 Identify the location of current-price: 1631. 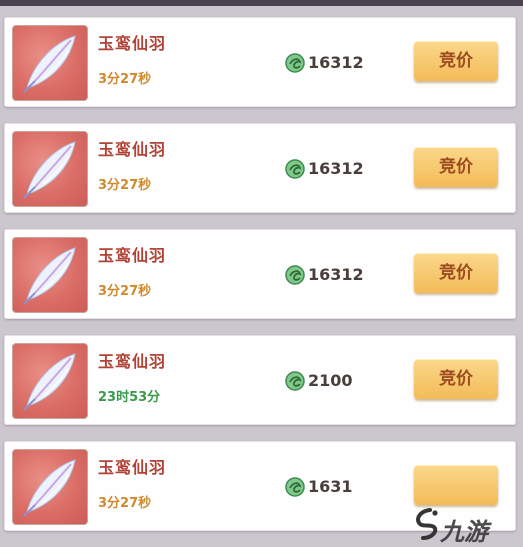
(330, 486).